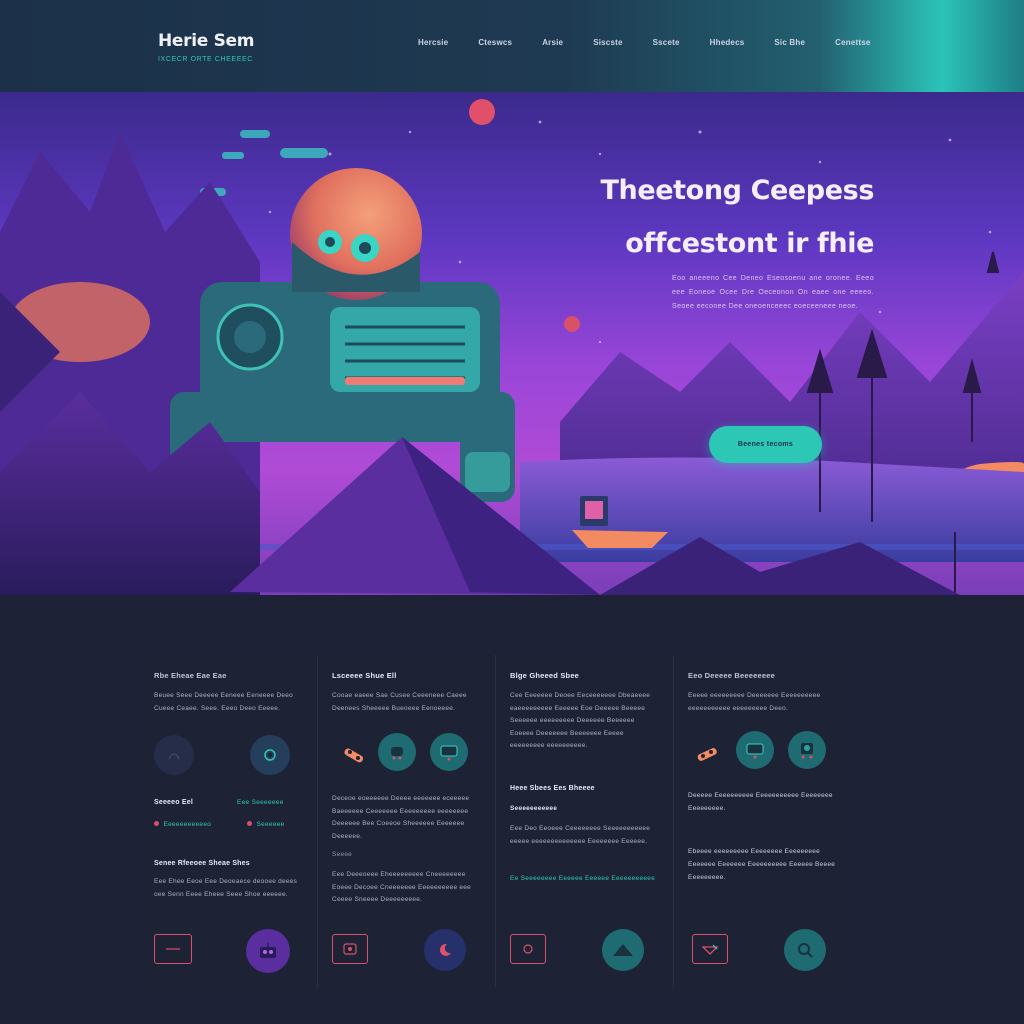 This screenshot has width=1024, height=1024. I want to click on hero-title: Theetong Ceepess offcestont ir fhie, so click(664, 217).